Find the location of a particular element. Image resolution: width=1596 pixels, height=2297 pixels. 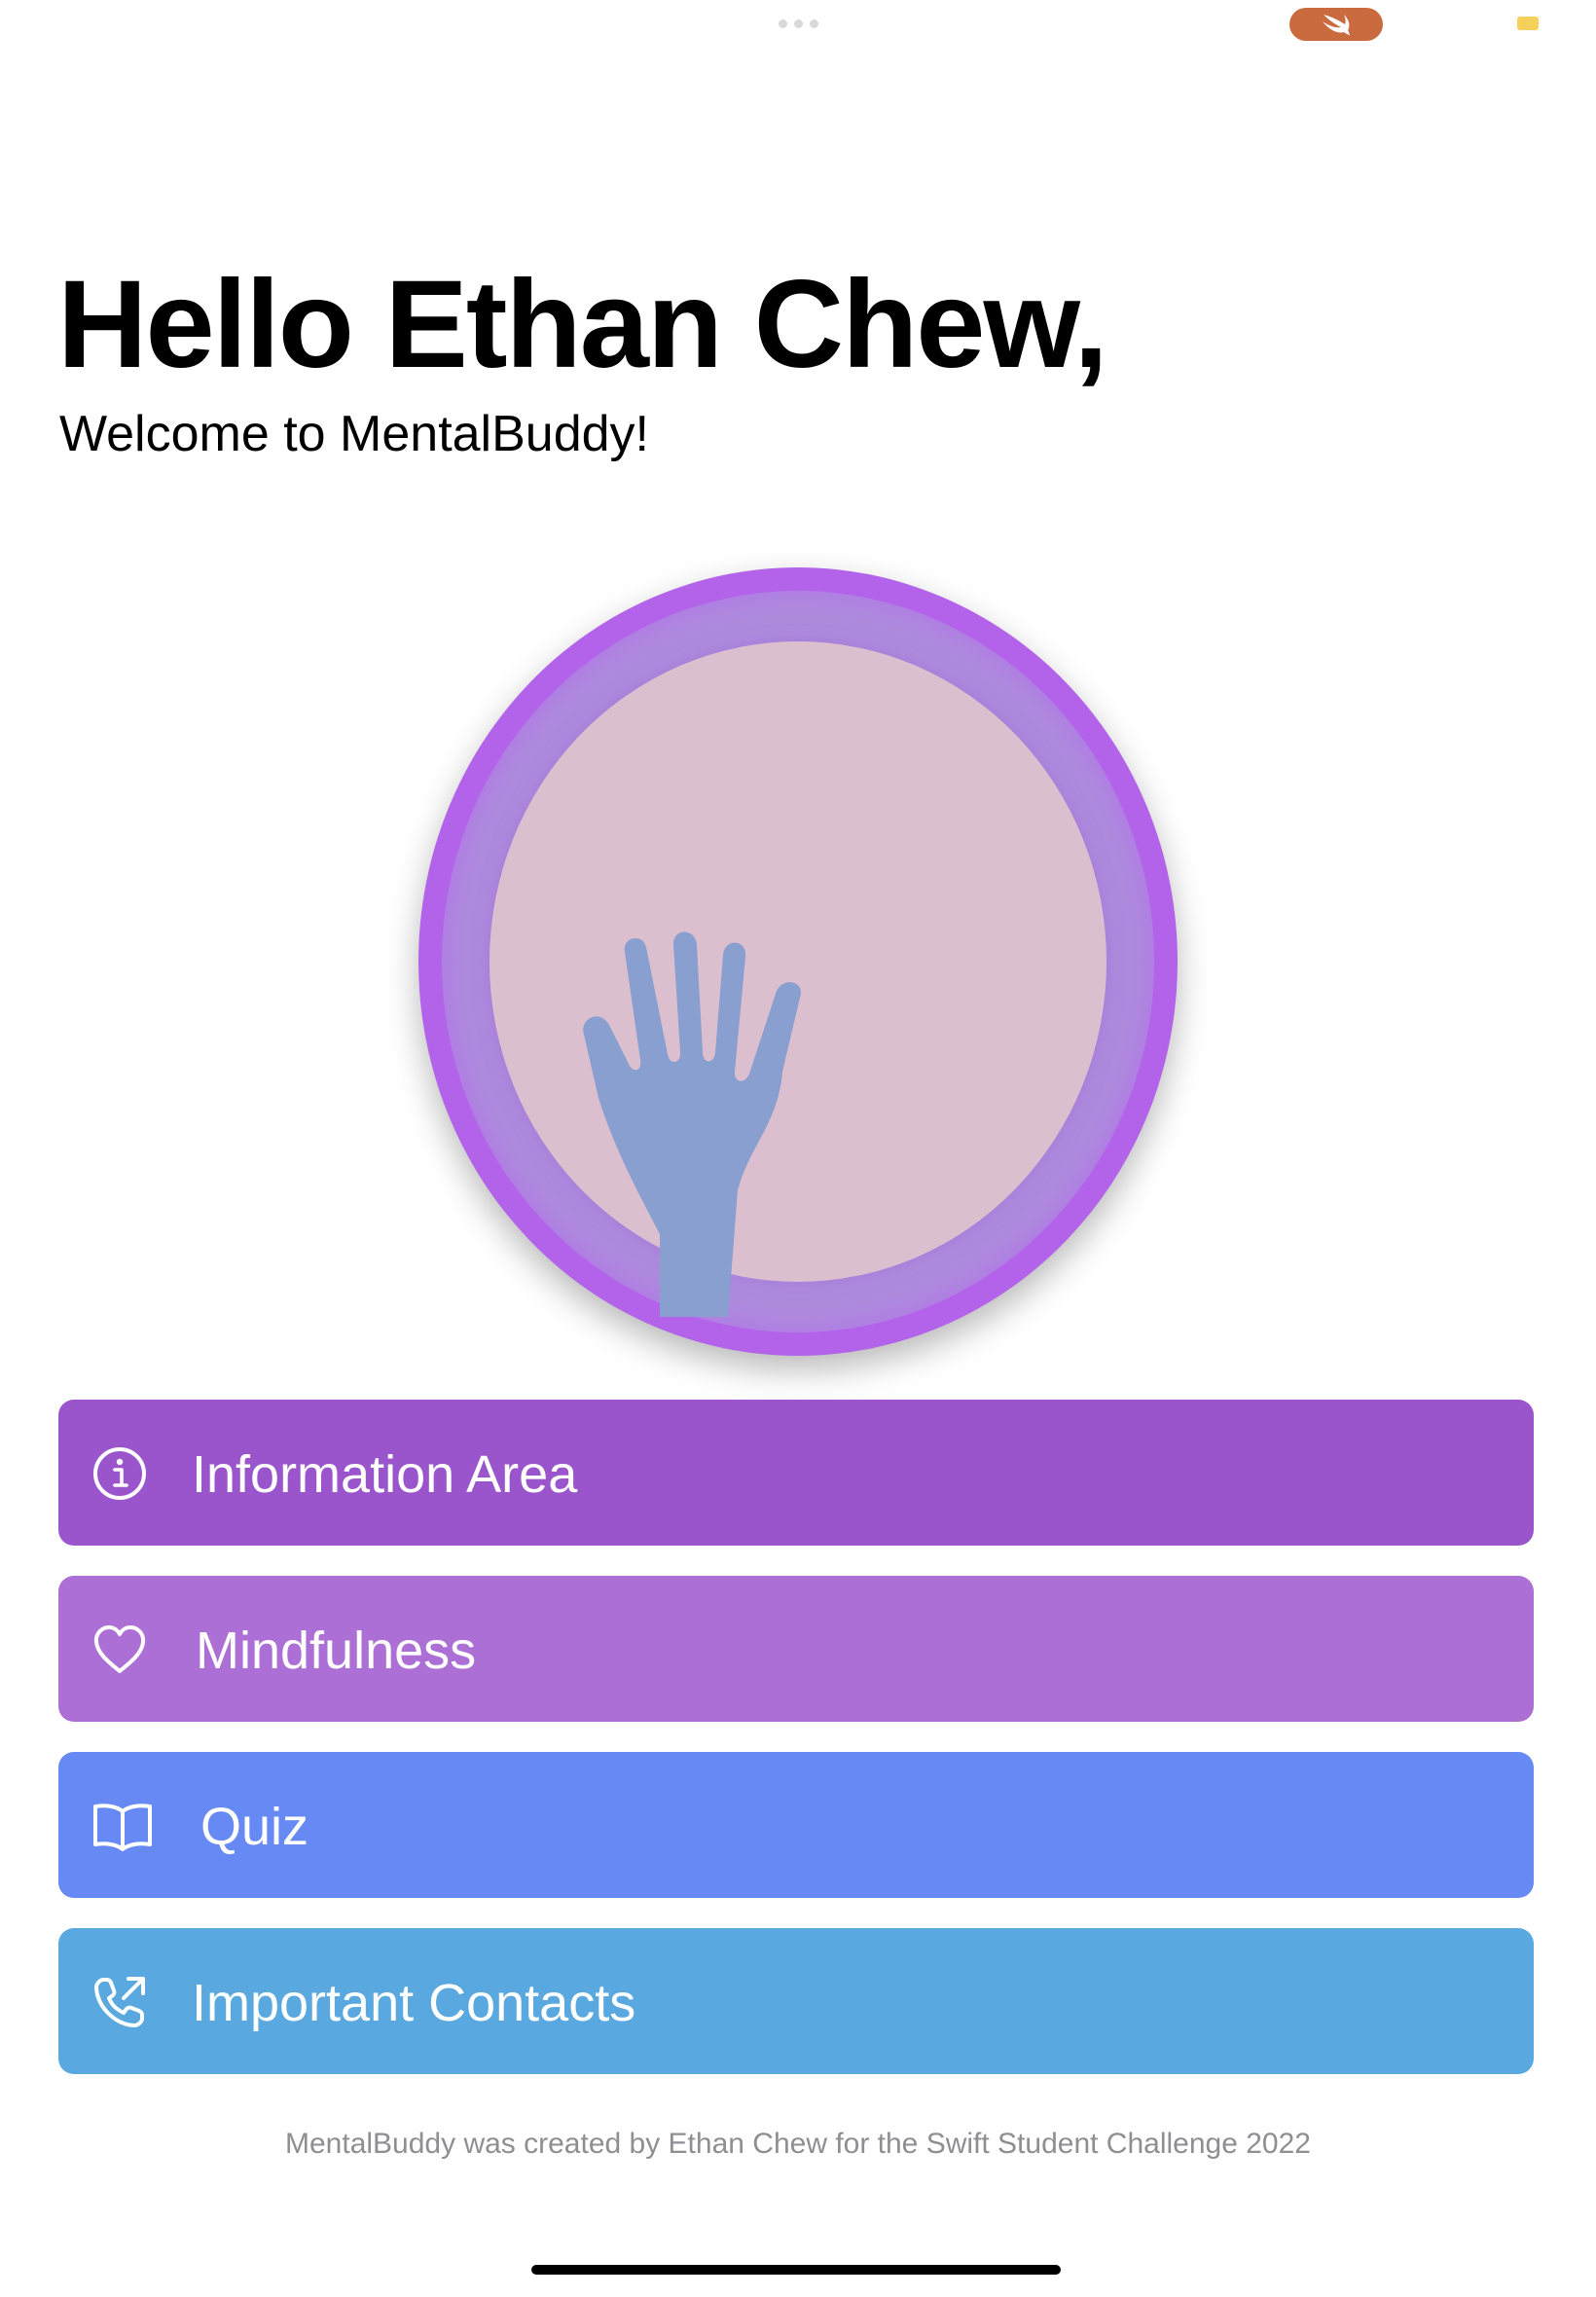

swift-playgrounds-indicator is located at coordinates (1336, 25).